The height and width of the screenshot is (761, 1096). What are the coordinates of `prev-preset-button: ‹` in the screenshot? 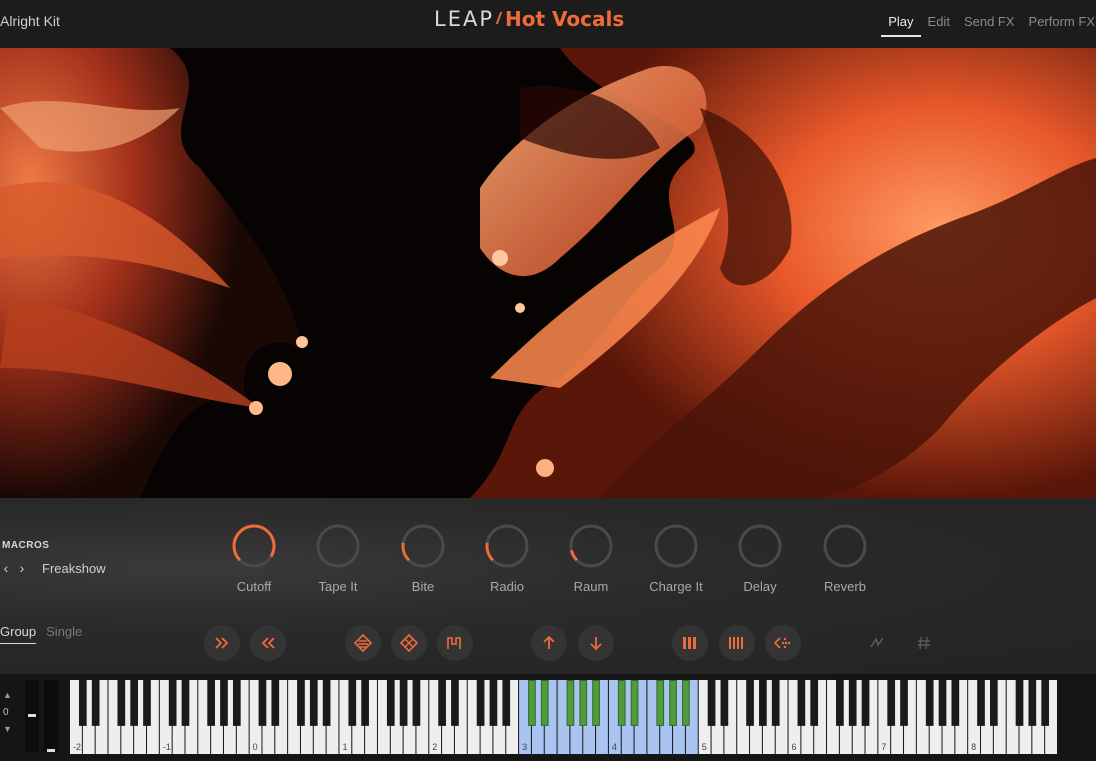 It's located at (6, 568).